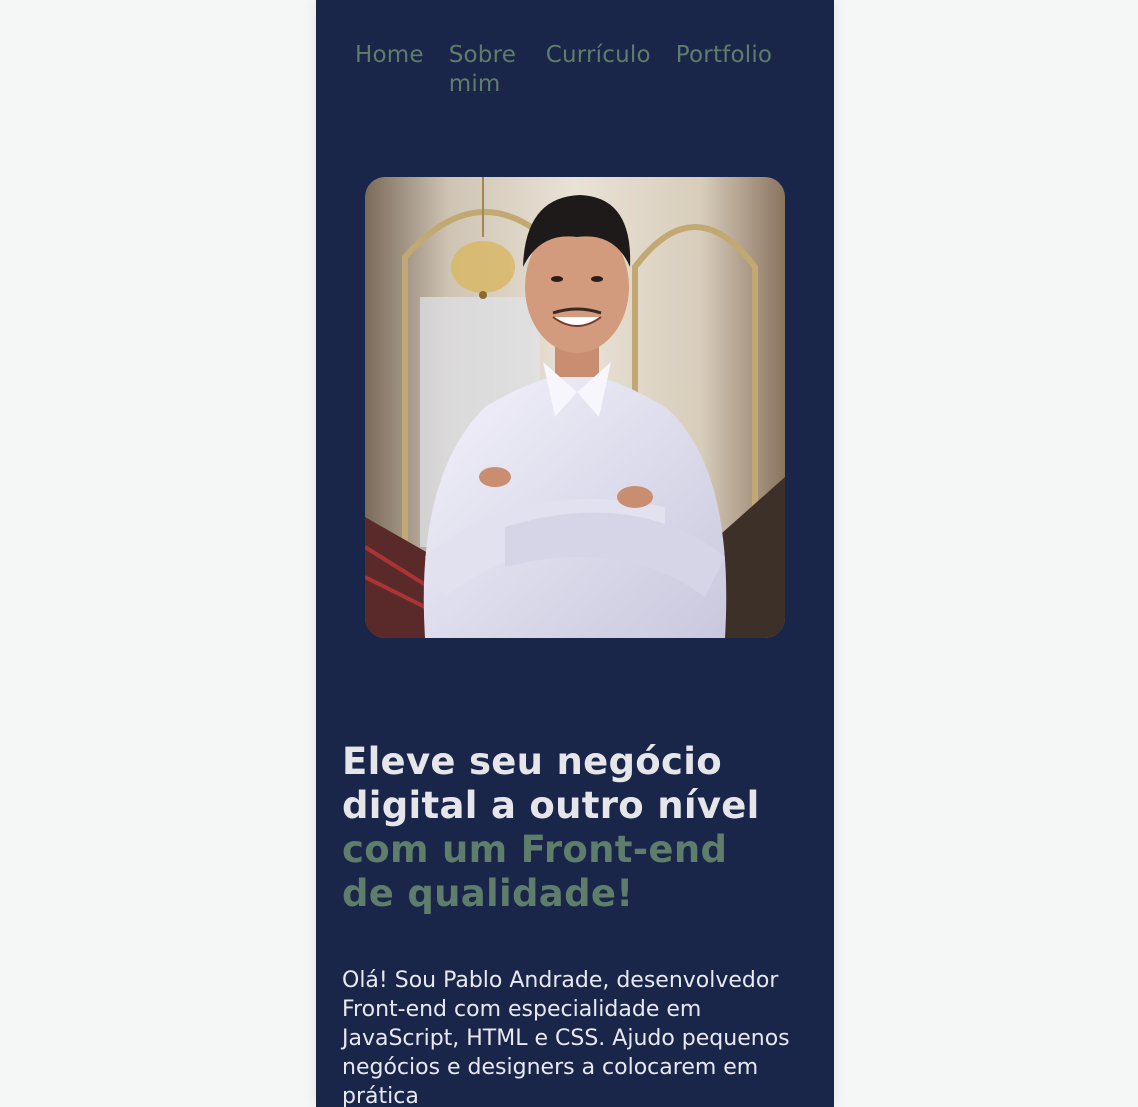 The width and height of the screenshot is (1138, 1107). What do you see at coordinates (551, 805) in the screenshot?
I see `hero-title-line-2: digital a outro nível` at bounding box center [551, 805].